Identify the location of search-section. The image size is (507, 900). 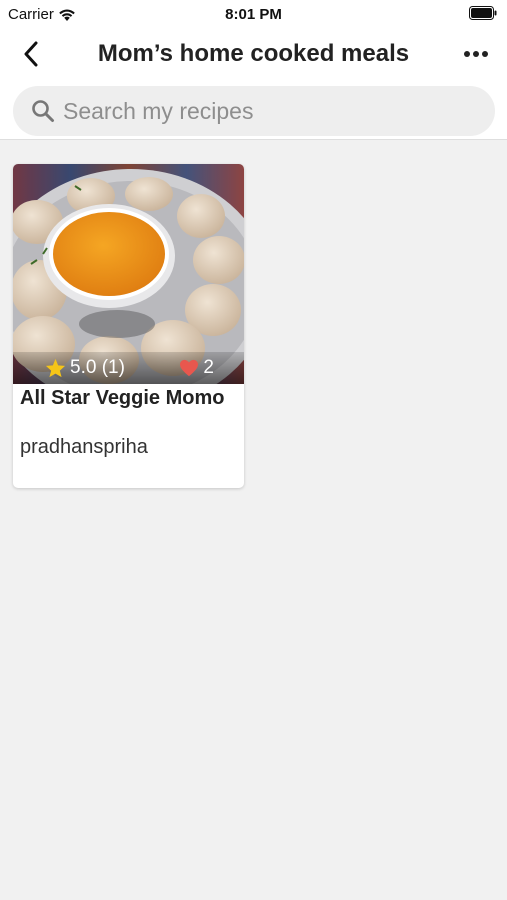
(253, 110).